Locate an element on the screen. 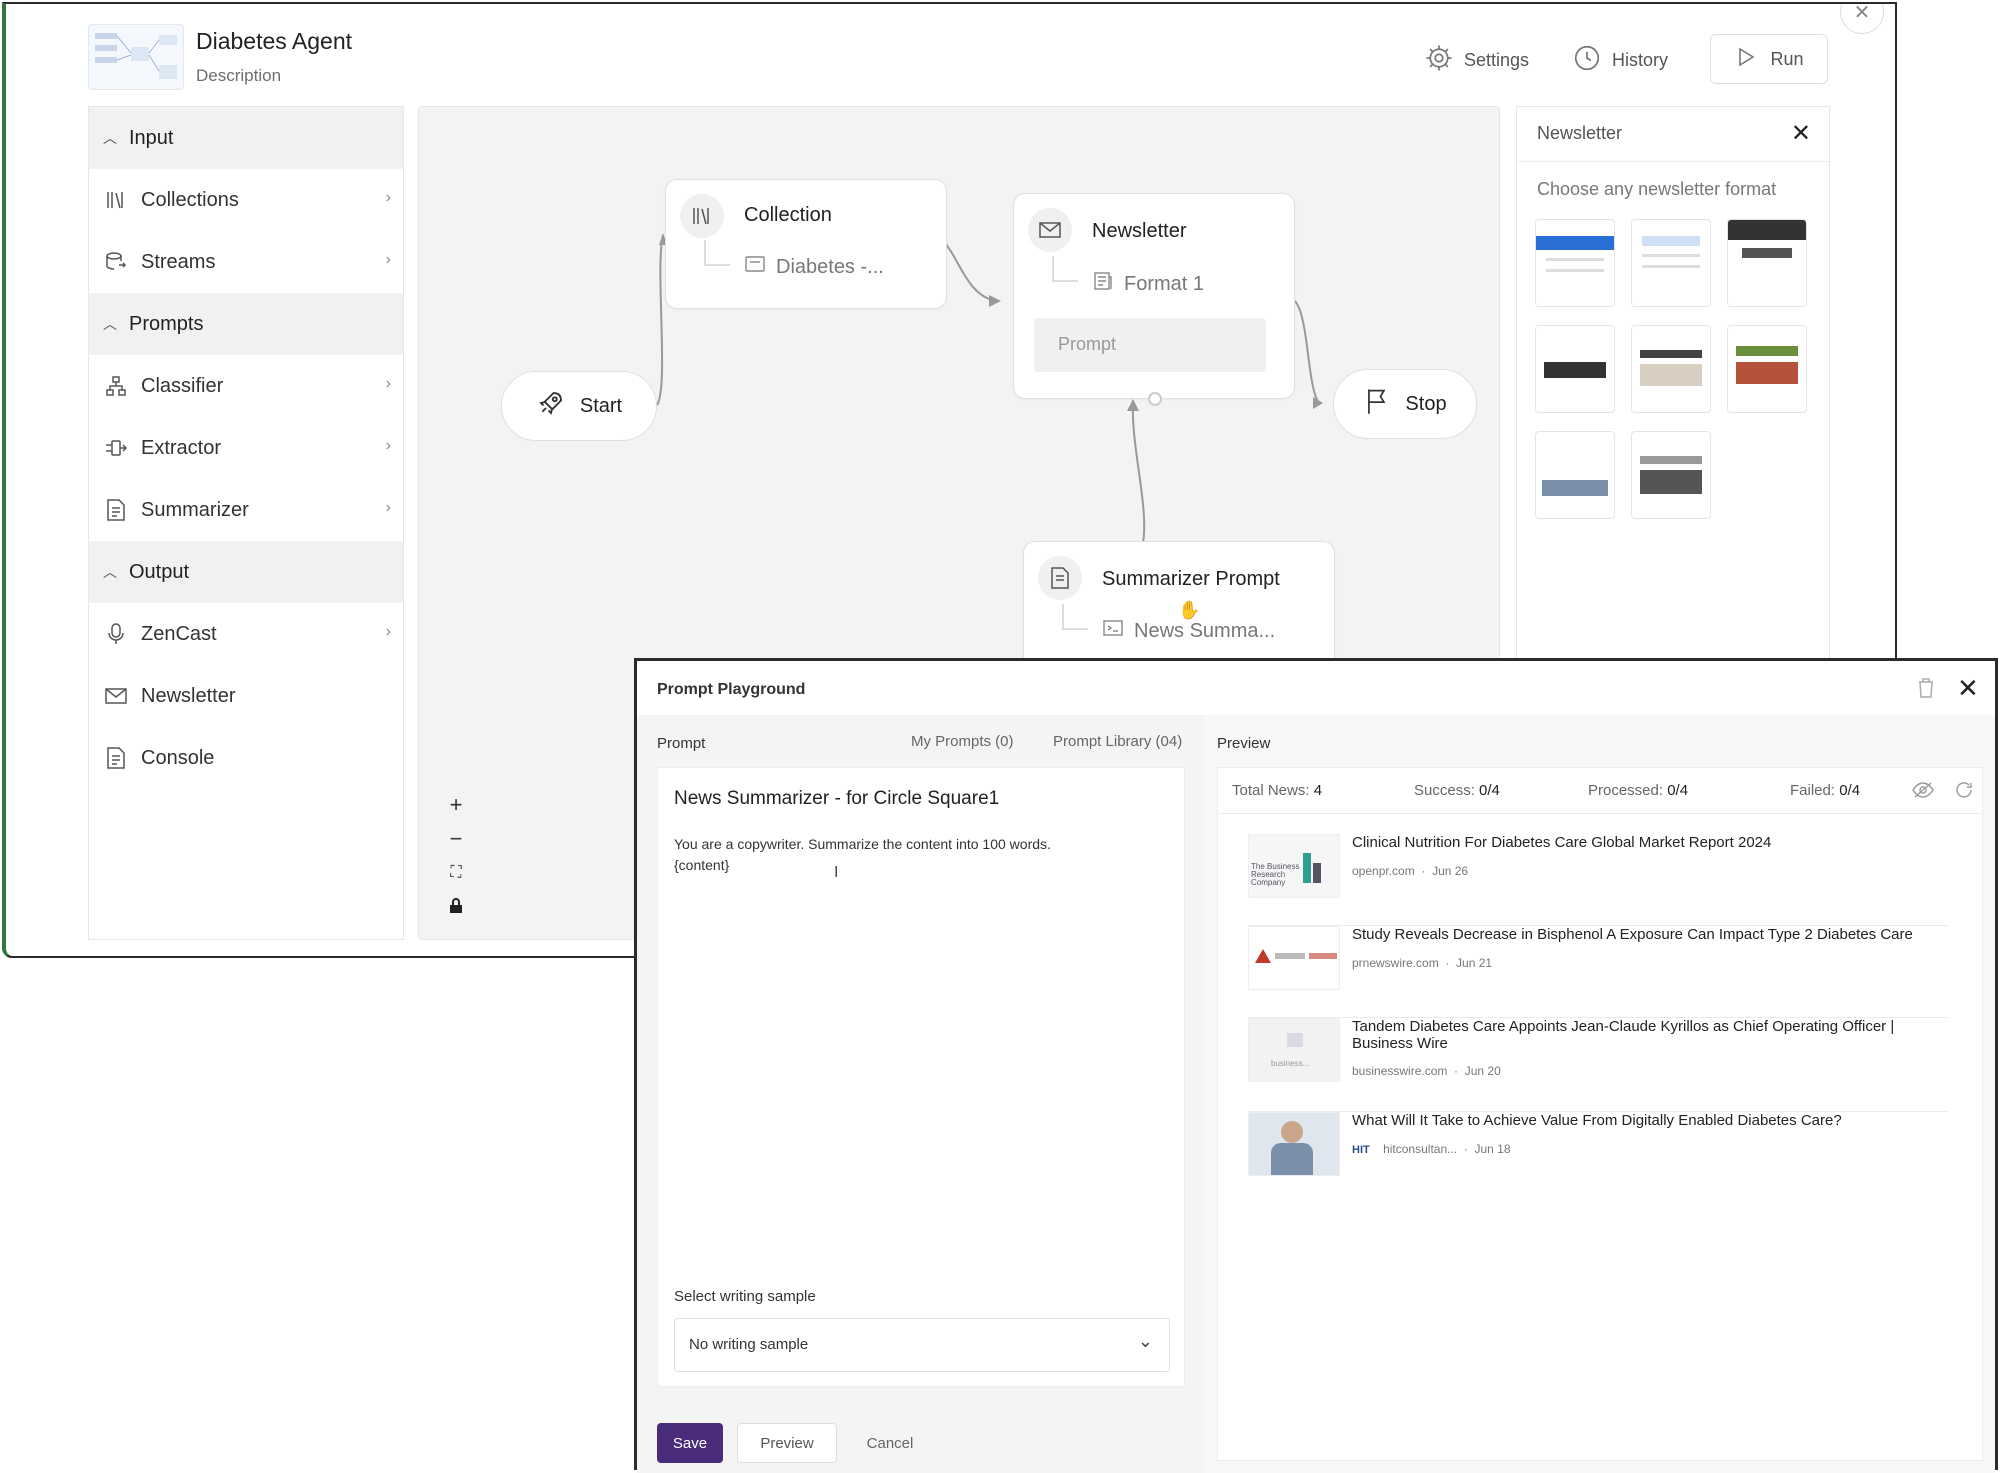 The width and height of the screenshot is (2000, 1473). sidebar-item-summarizer: Summarizer › is located at coordinates (246, 510).